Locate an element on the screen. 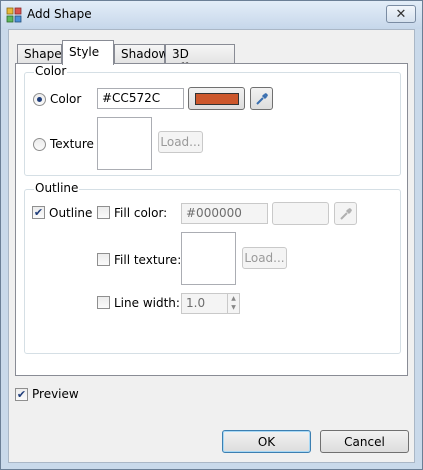 This screenshot has height=470, width=423. line-width-spin: ▲ ▼ is located at coordinates (233, 303).